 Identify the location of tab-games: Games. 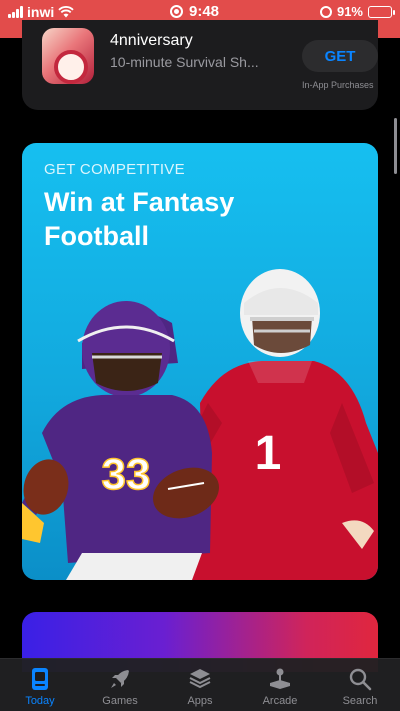
(120, 685).